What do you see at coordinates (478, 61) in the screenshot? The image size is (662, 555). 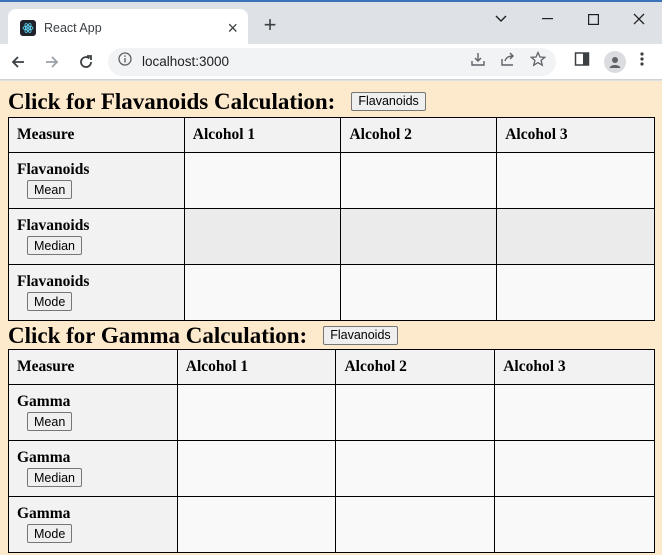 I see `install-icon` at bounding box center [478, 61].